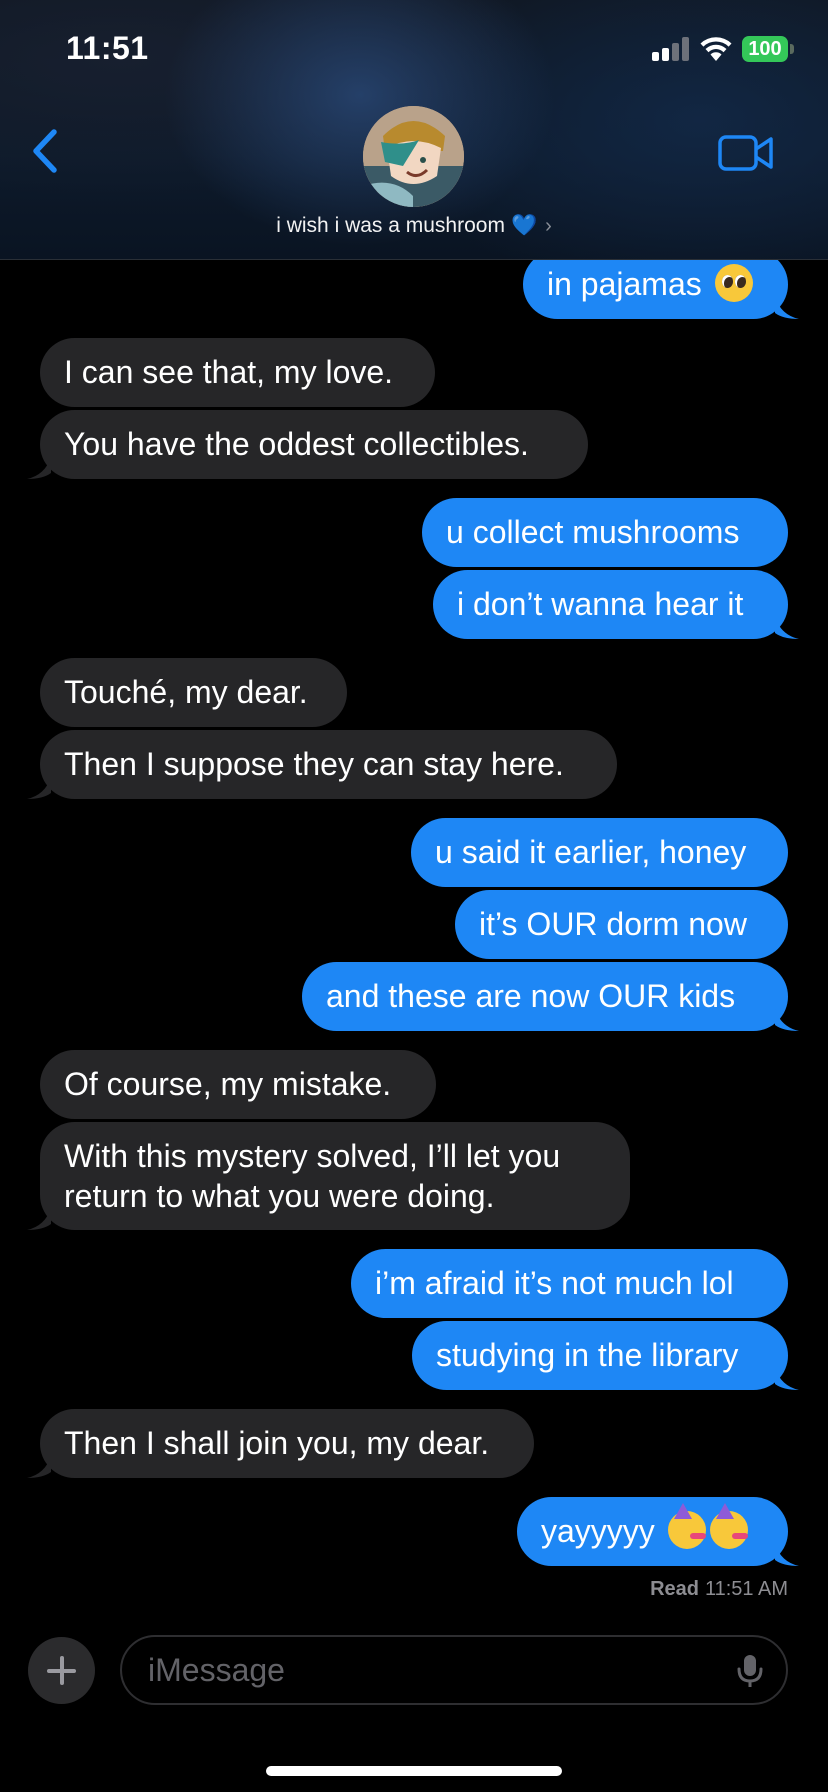 The height and width of the screenshot is (1792, 828). What do you see at coordinates (524, 225) in the screenshot?
I see `blue-heart-icon: 💙` at bounding box center [524, 225].